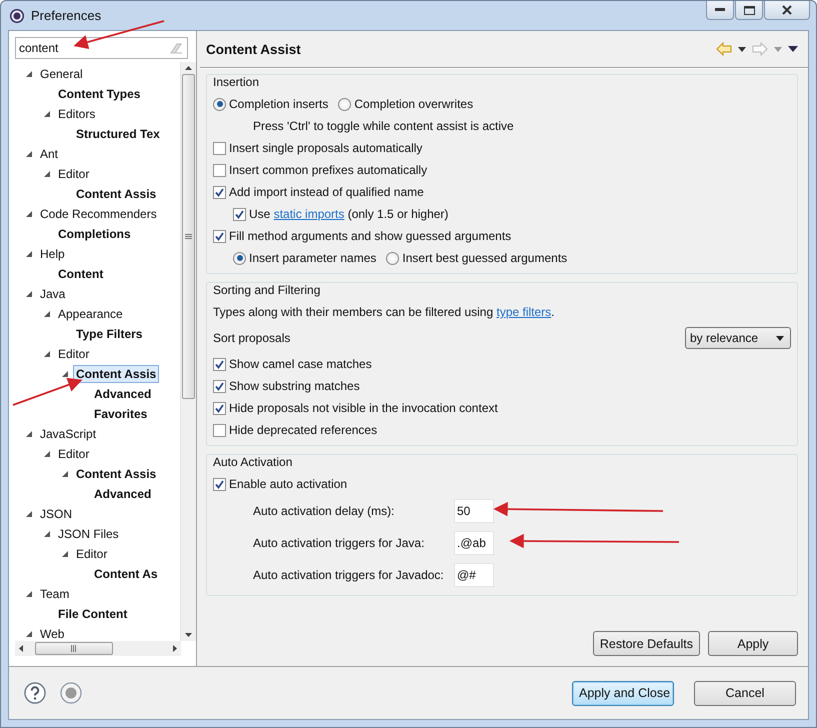  What do you see at coordinates (98, 214) in the screenshot?
I see `tree-item: Code Recommenders` at bounding box center [98, 214].